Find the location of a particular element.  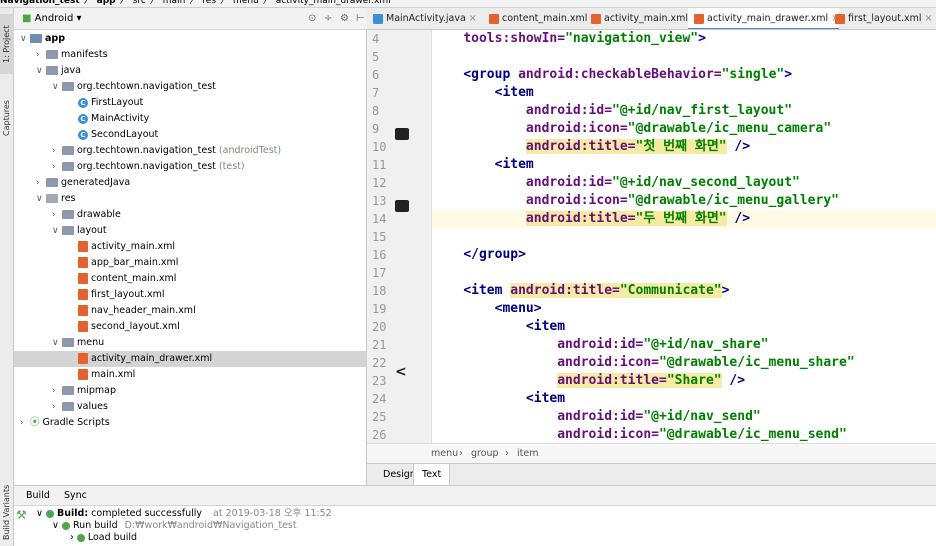

build-variants-tool-tab: Build Variants is located at coordinates (7, 512).